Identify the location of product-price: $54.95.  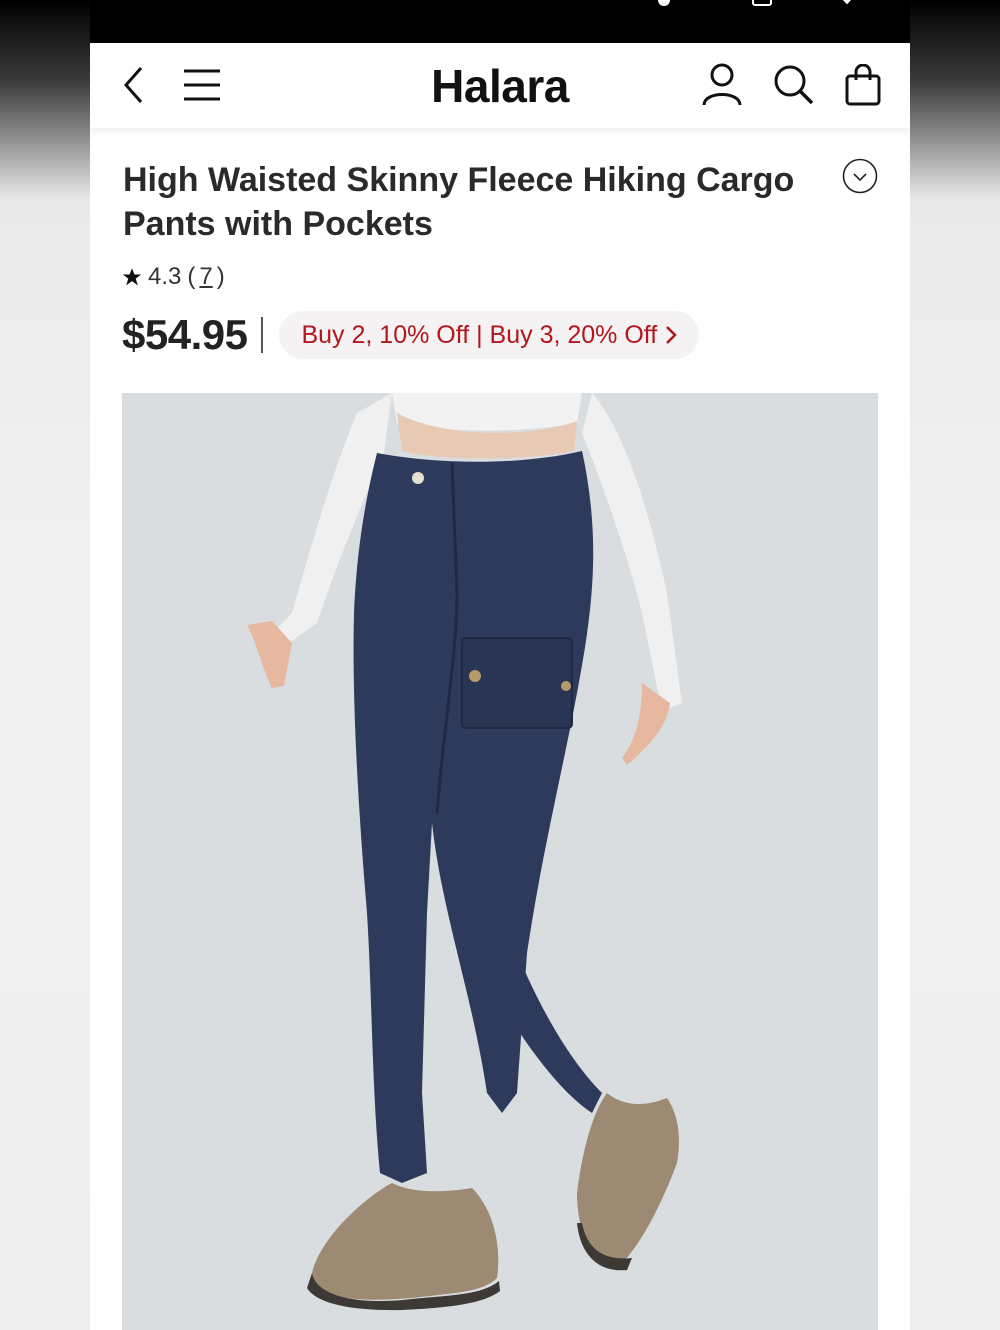
(185, 334).